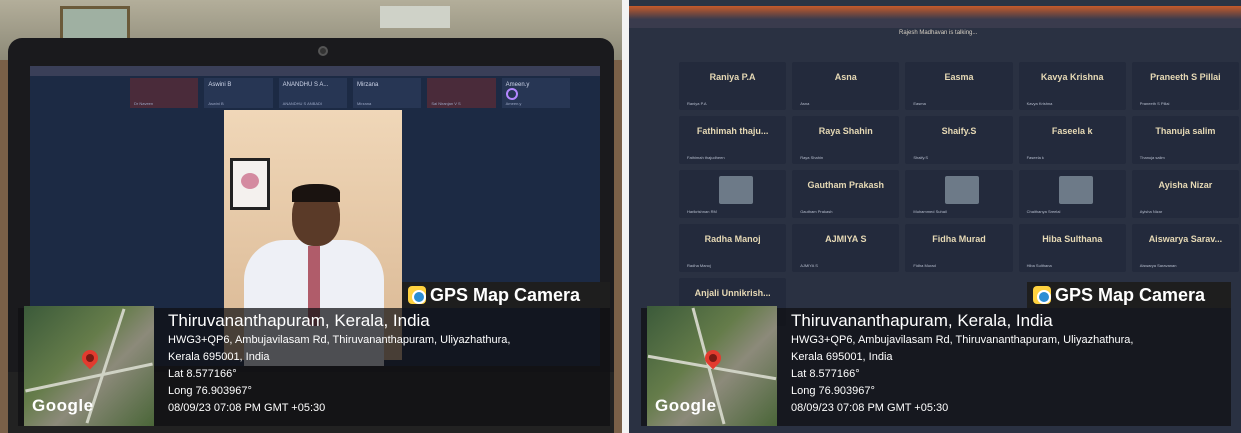 This screenshot has width=1241, height=433. Describe the element at coordinates (302, 103) in the screenshot. I see `participant-sub: ANANDHU S ANBADI` at that location.